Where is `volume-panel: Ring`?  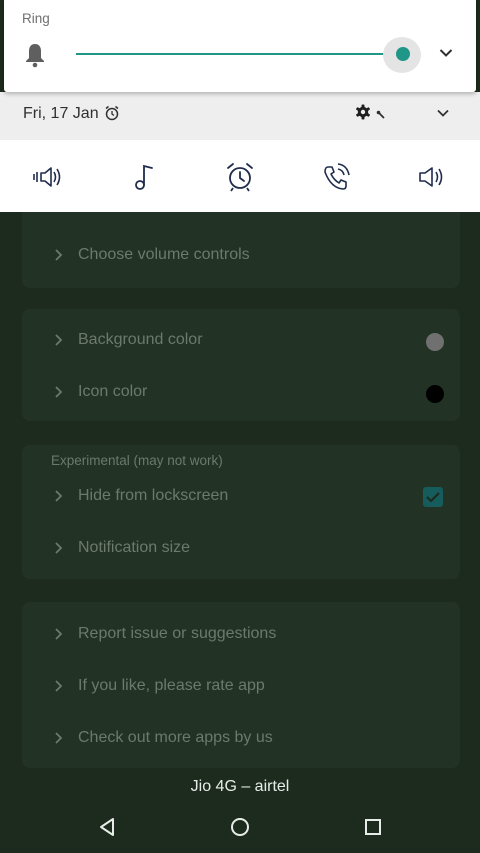 volume-panel: Ring is located at coordinates (240, 46).